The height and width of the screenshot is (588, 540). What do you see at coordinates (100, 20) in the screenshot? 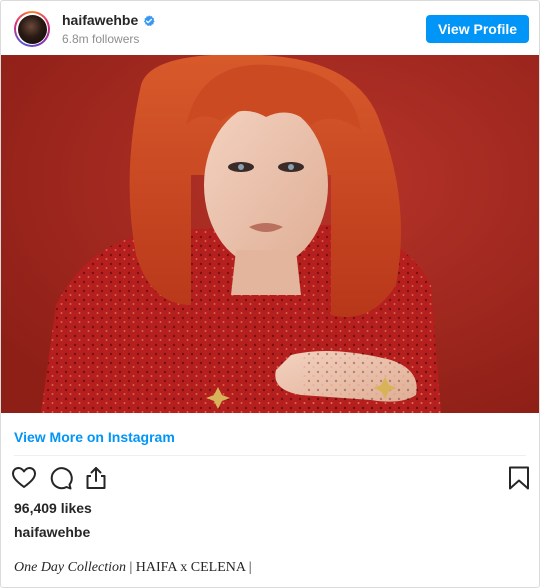
I see `username: haifawehbe` at bounding box center [100, 20].